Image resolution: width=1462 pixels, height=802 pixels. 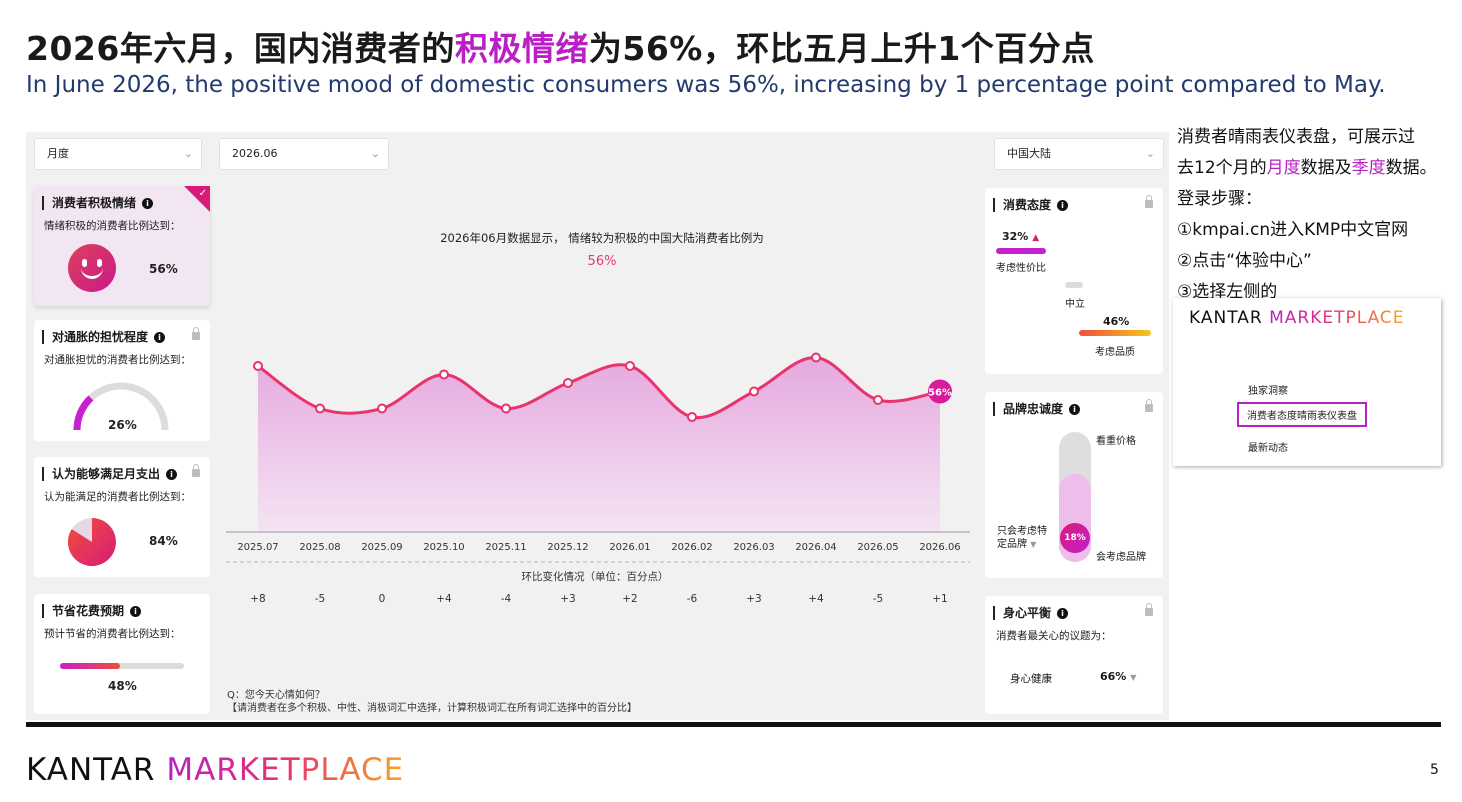 What do you see at coordinates (1293, 230) in the screenshot?
I see `note-line-4: ①kmpai.cn进入KMP中文官网` at bounding box center [1293, 230].